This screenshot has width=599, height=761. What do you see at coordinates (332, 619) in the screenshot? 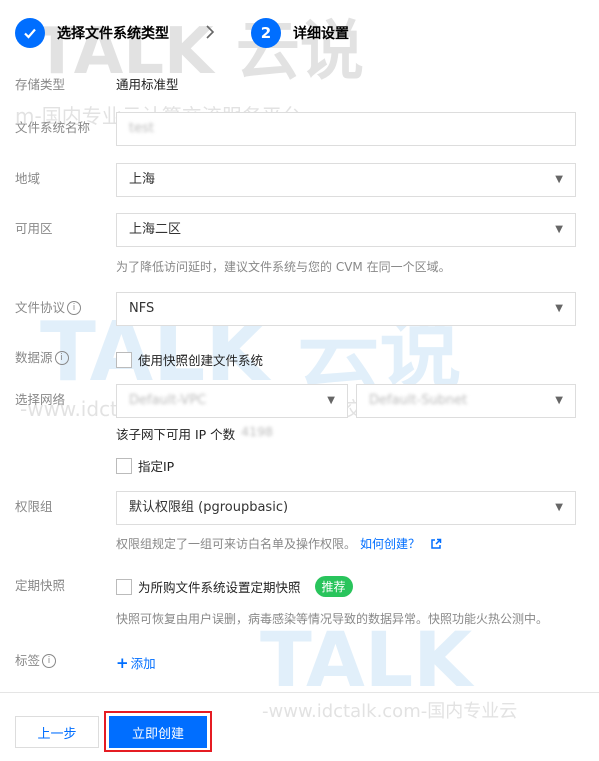
I see `snapshot-hint: 快照可恢复由用户误删，病毒感染等情况导致的数据异常。快照功能火热公测中。` at bounding box center [332, 619].